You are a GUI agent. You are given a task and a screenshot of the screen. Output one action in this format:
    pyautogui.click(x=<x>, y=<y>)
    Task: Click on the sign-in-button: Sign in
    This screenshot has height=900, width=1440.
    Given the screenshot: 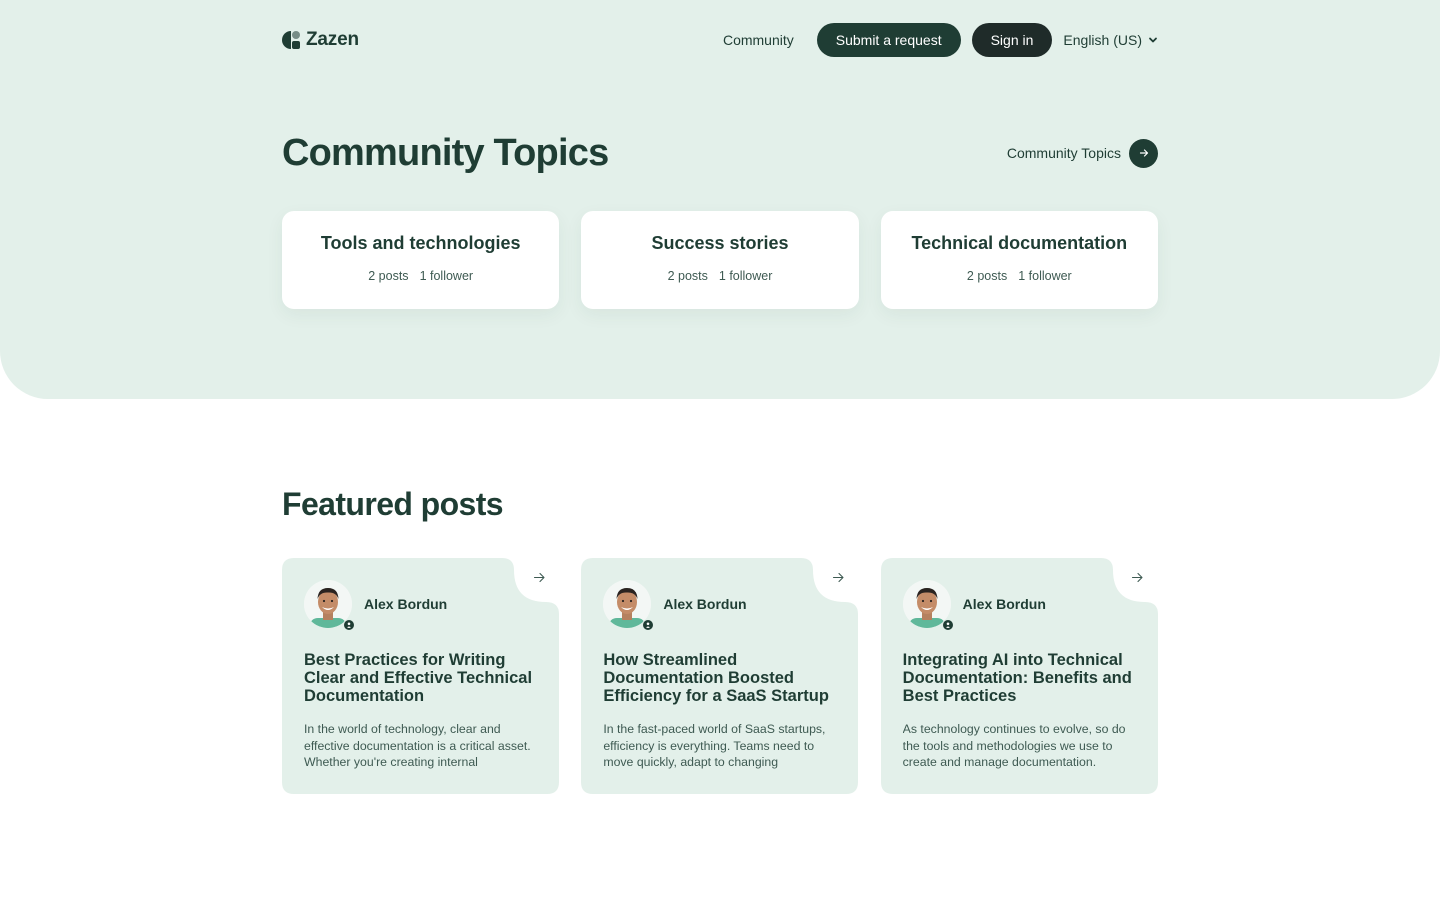 What is the action you would take?
    pyautogui.click(x=1012, y=40)
    